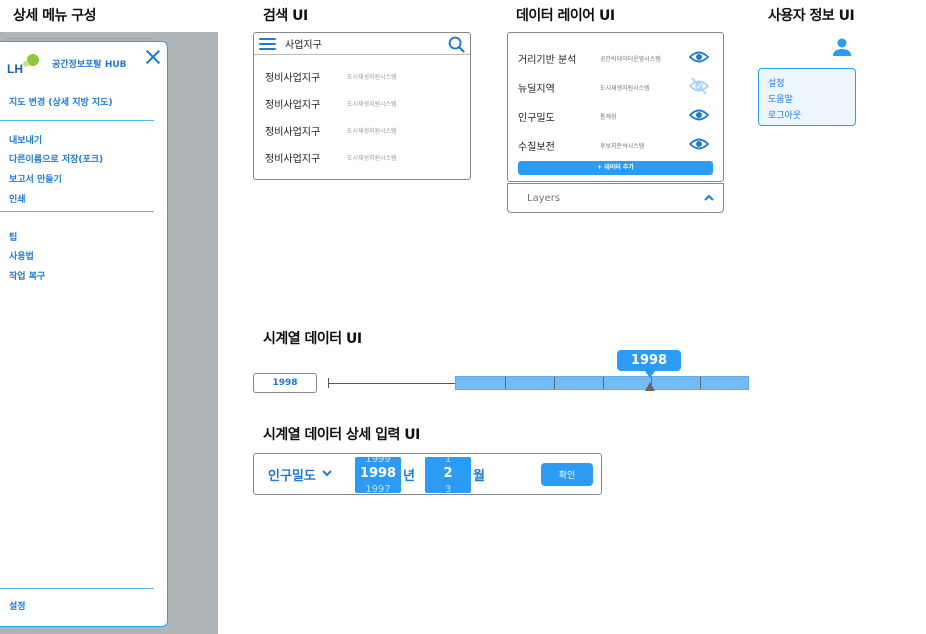 The width and height of the screenshot is (926, 634). Describe the element at coordinates (448, 461) in the screenshot. I see `month-picker-prev: 1` at that location.